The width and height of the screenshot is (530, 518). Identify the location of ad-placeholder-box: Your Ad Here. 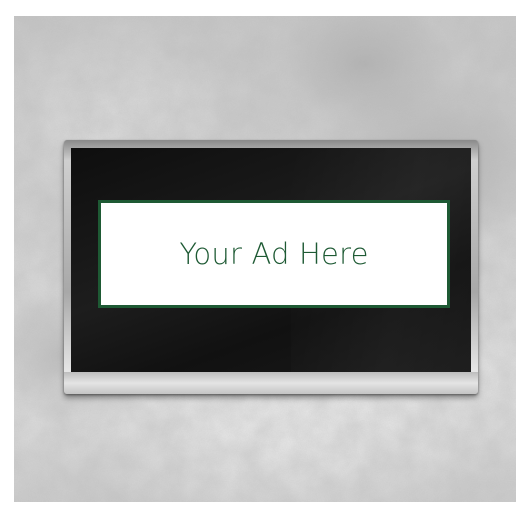
(274, 254).